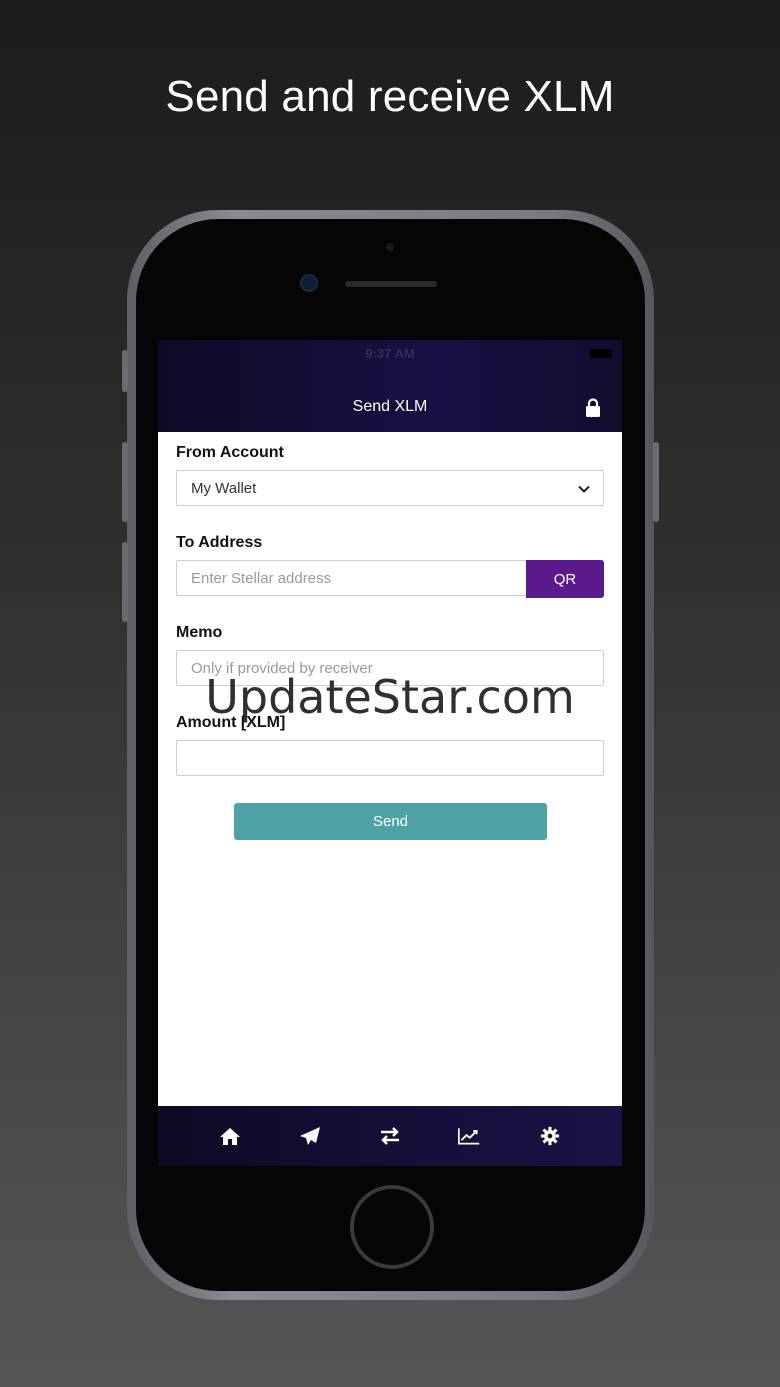 This screenshot has height=1387, width=780. Describe the element at coordinates (390, 697) in the screenshot. I see `watermark: UpdateStar.com` at that location.